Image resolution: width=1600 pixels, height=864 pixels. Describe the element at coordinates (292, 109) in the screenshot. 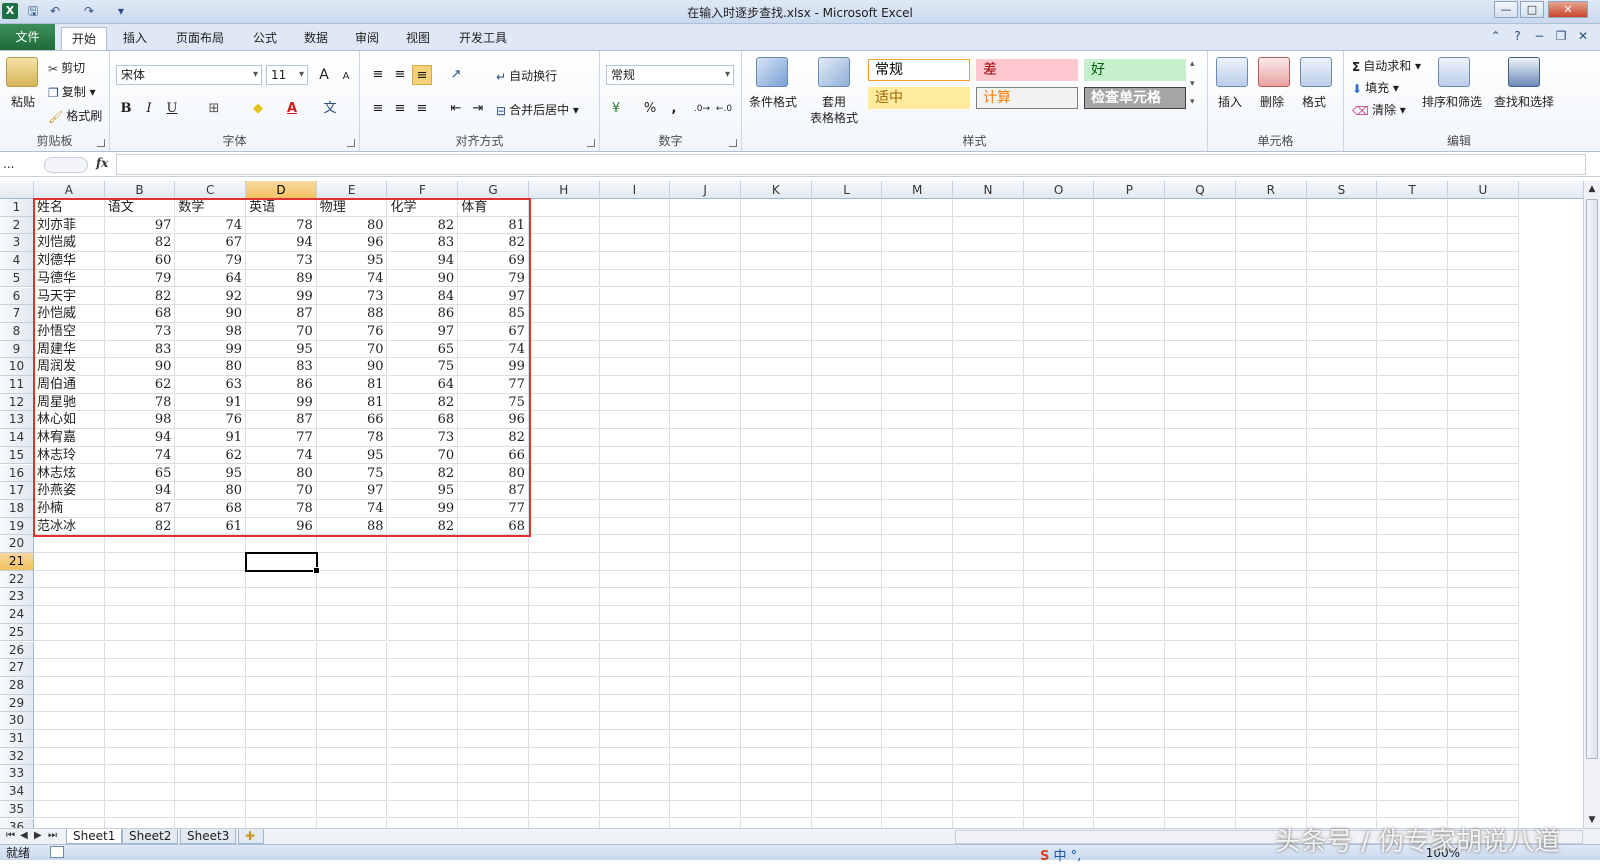

I see `font-color-icon: A` at that location.